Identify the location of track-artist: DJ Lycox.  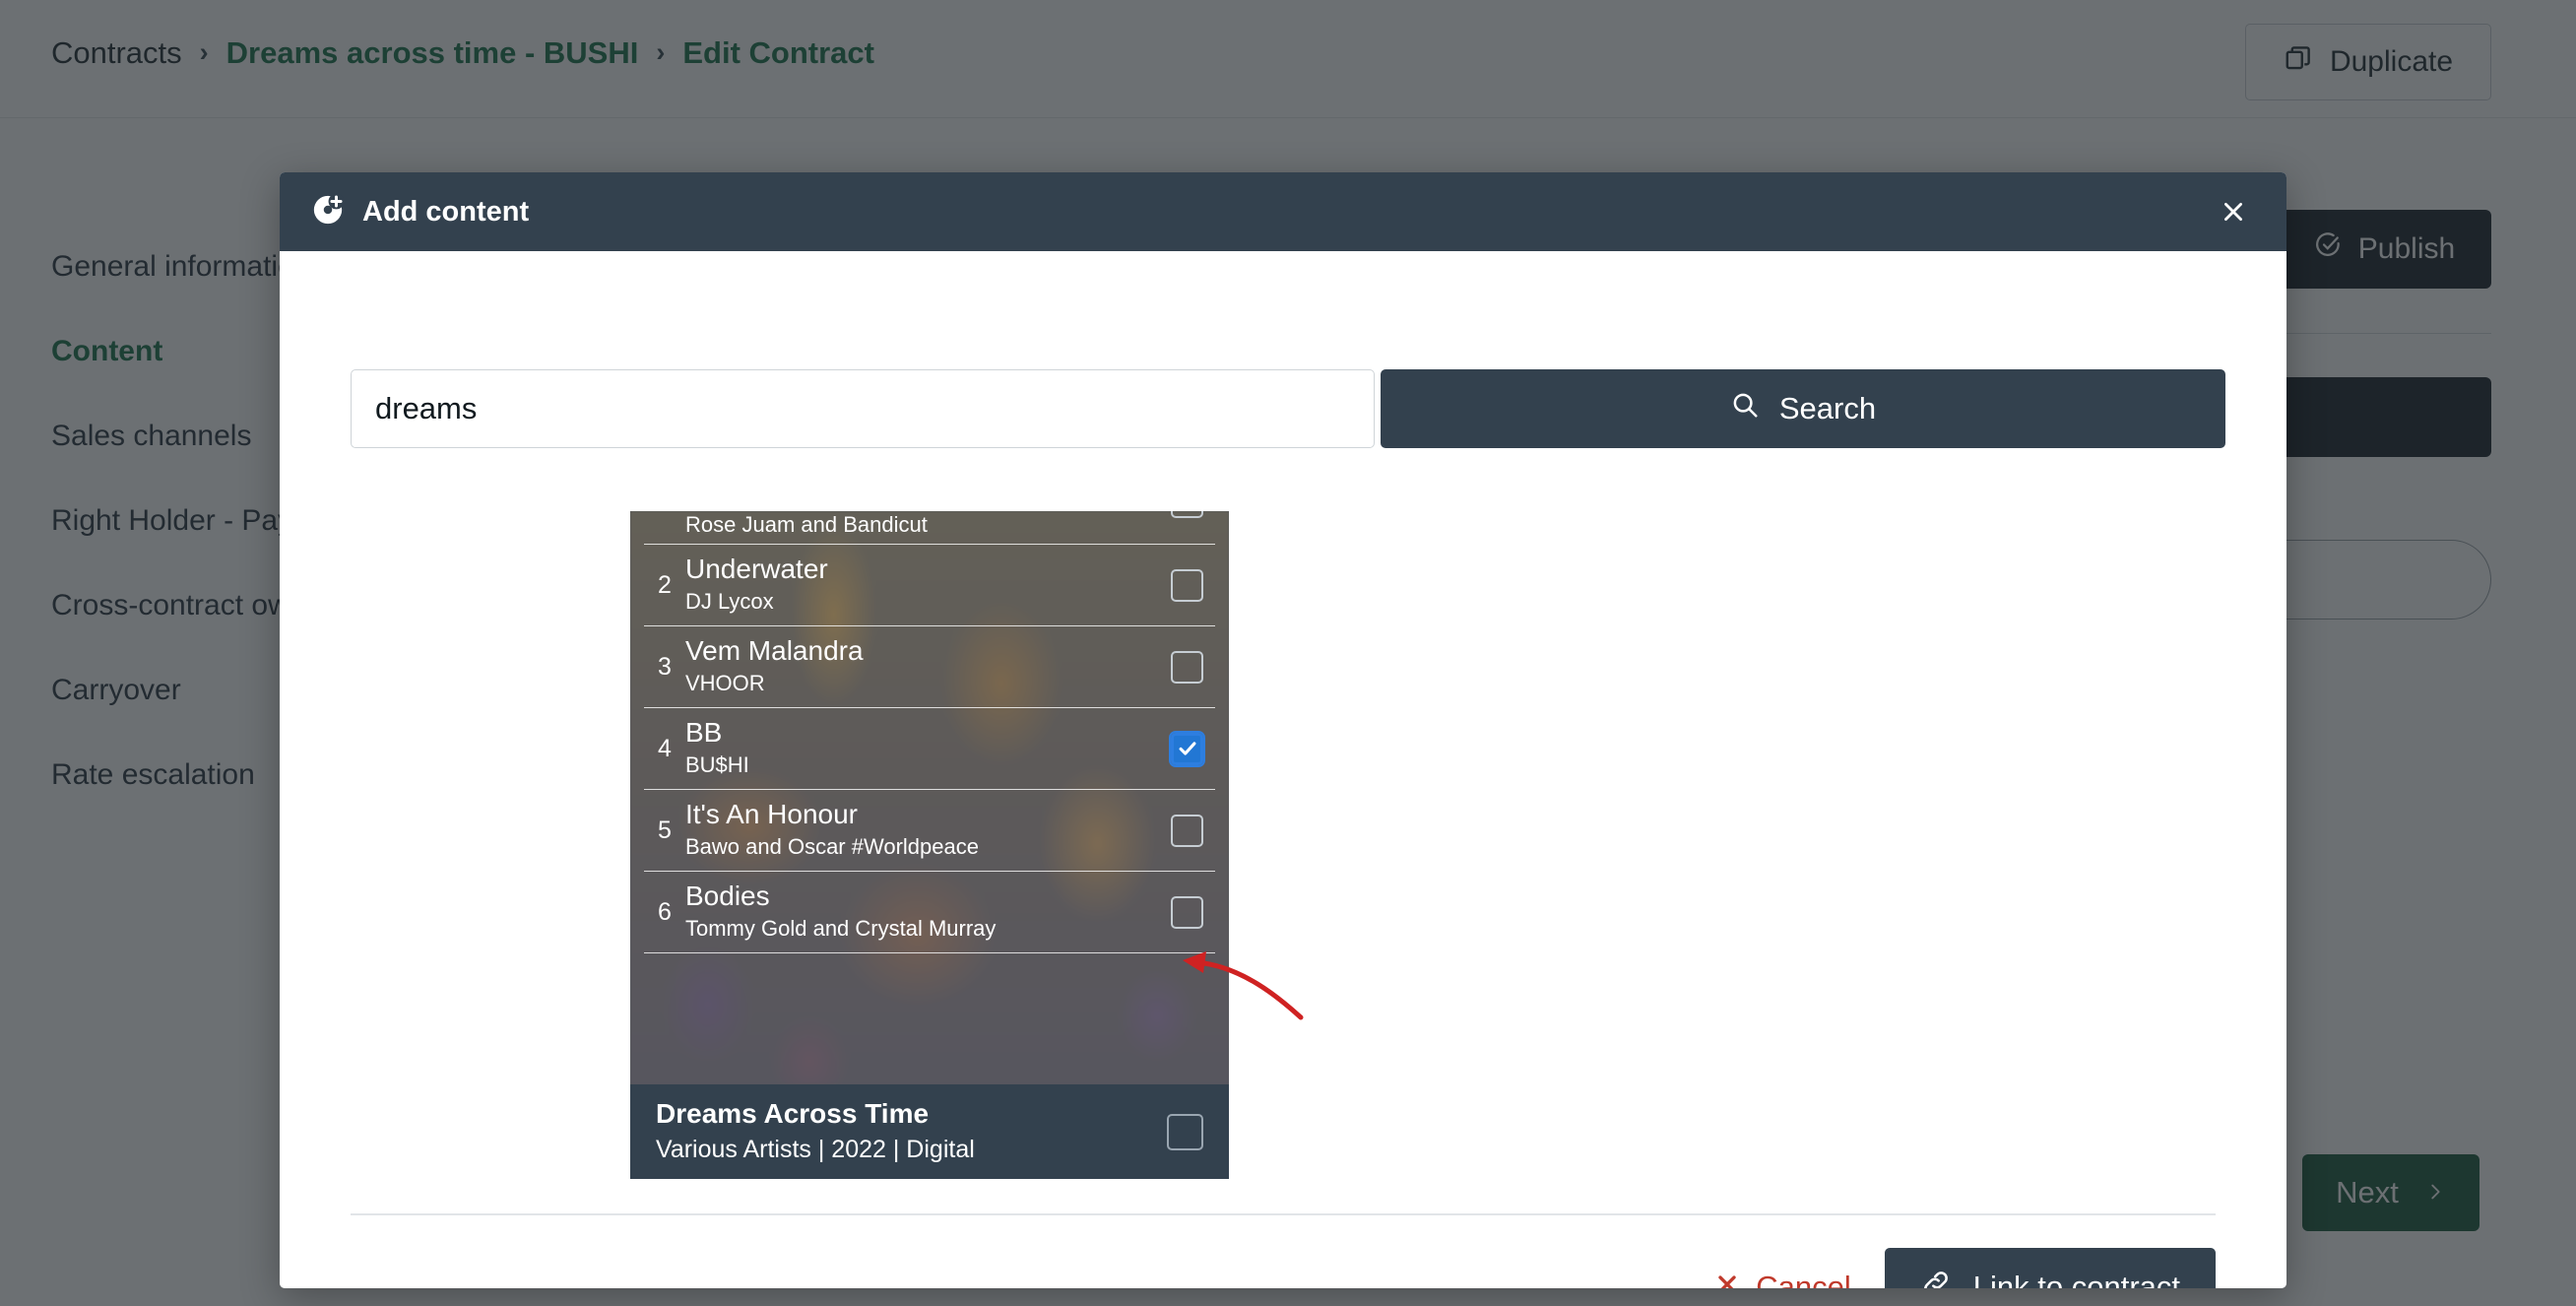
(729, 602).